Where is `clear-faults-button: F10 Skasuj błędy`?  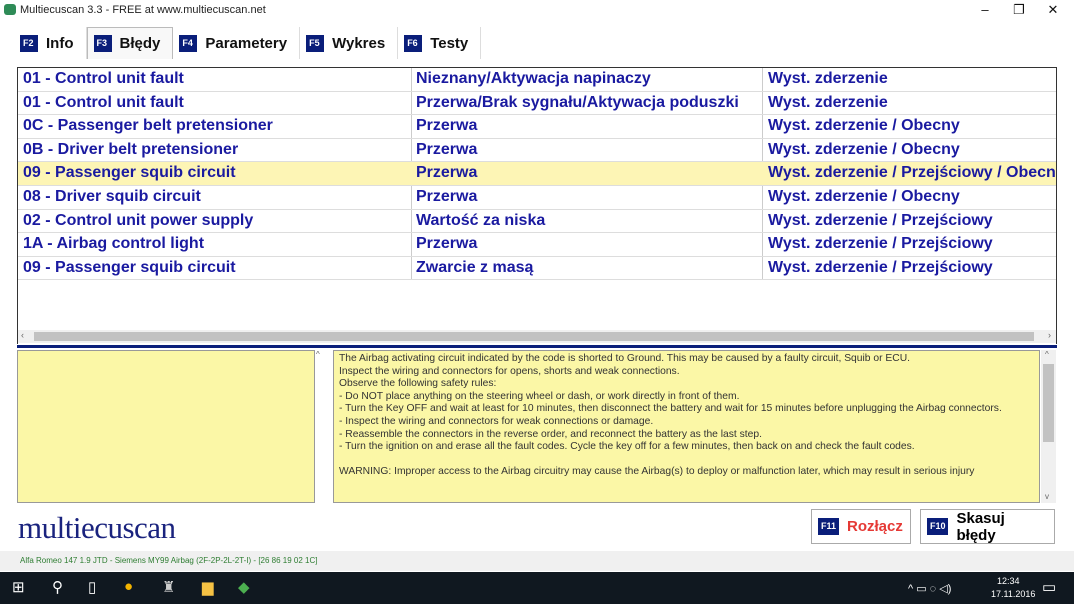
clear-faults-button: F10 Skasuj błędy is located at coordinates (987, 526).